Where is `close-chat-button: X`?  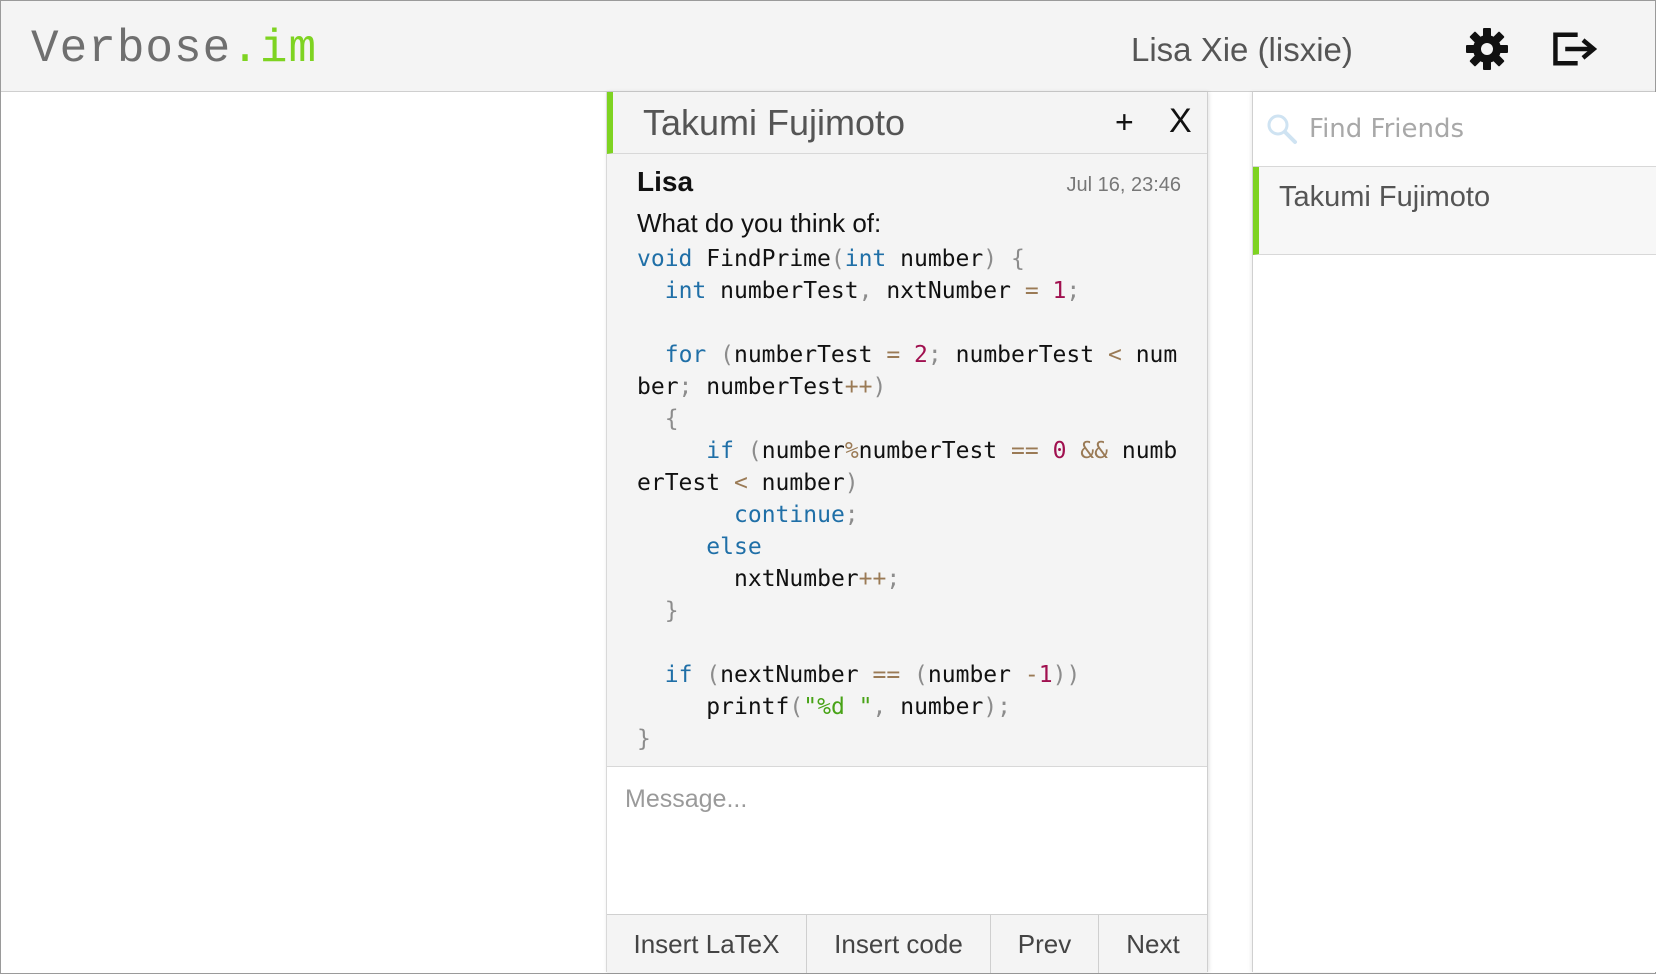 close-chat-button: X is located at coordinates (1180, 121).